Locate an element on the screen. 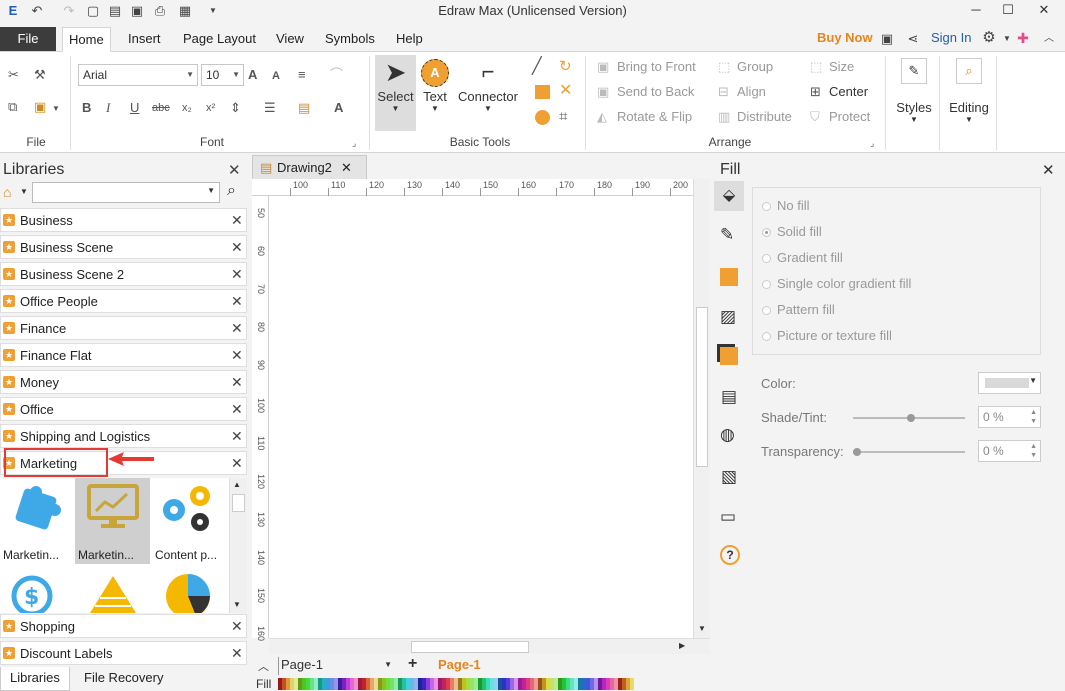 Image resolution: width=1065 pixels, height=691 pixels. text-tool-button: A Text ▼ is located at coordinates (435, 93).